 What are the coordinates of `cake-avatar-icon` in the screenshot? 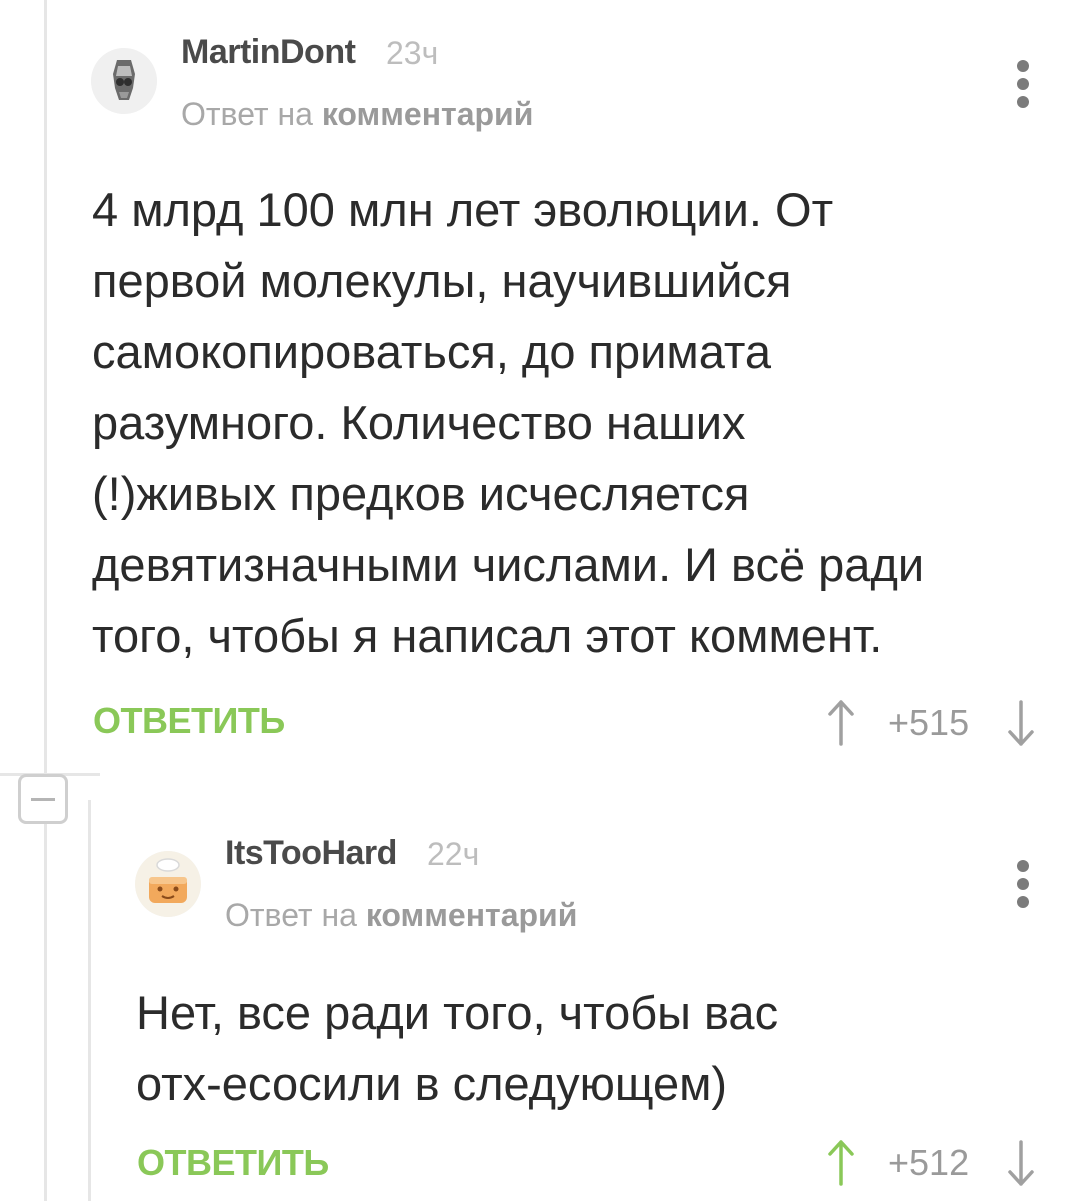 It's located at (168, 884).